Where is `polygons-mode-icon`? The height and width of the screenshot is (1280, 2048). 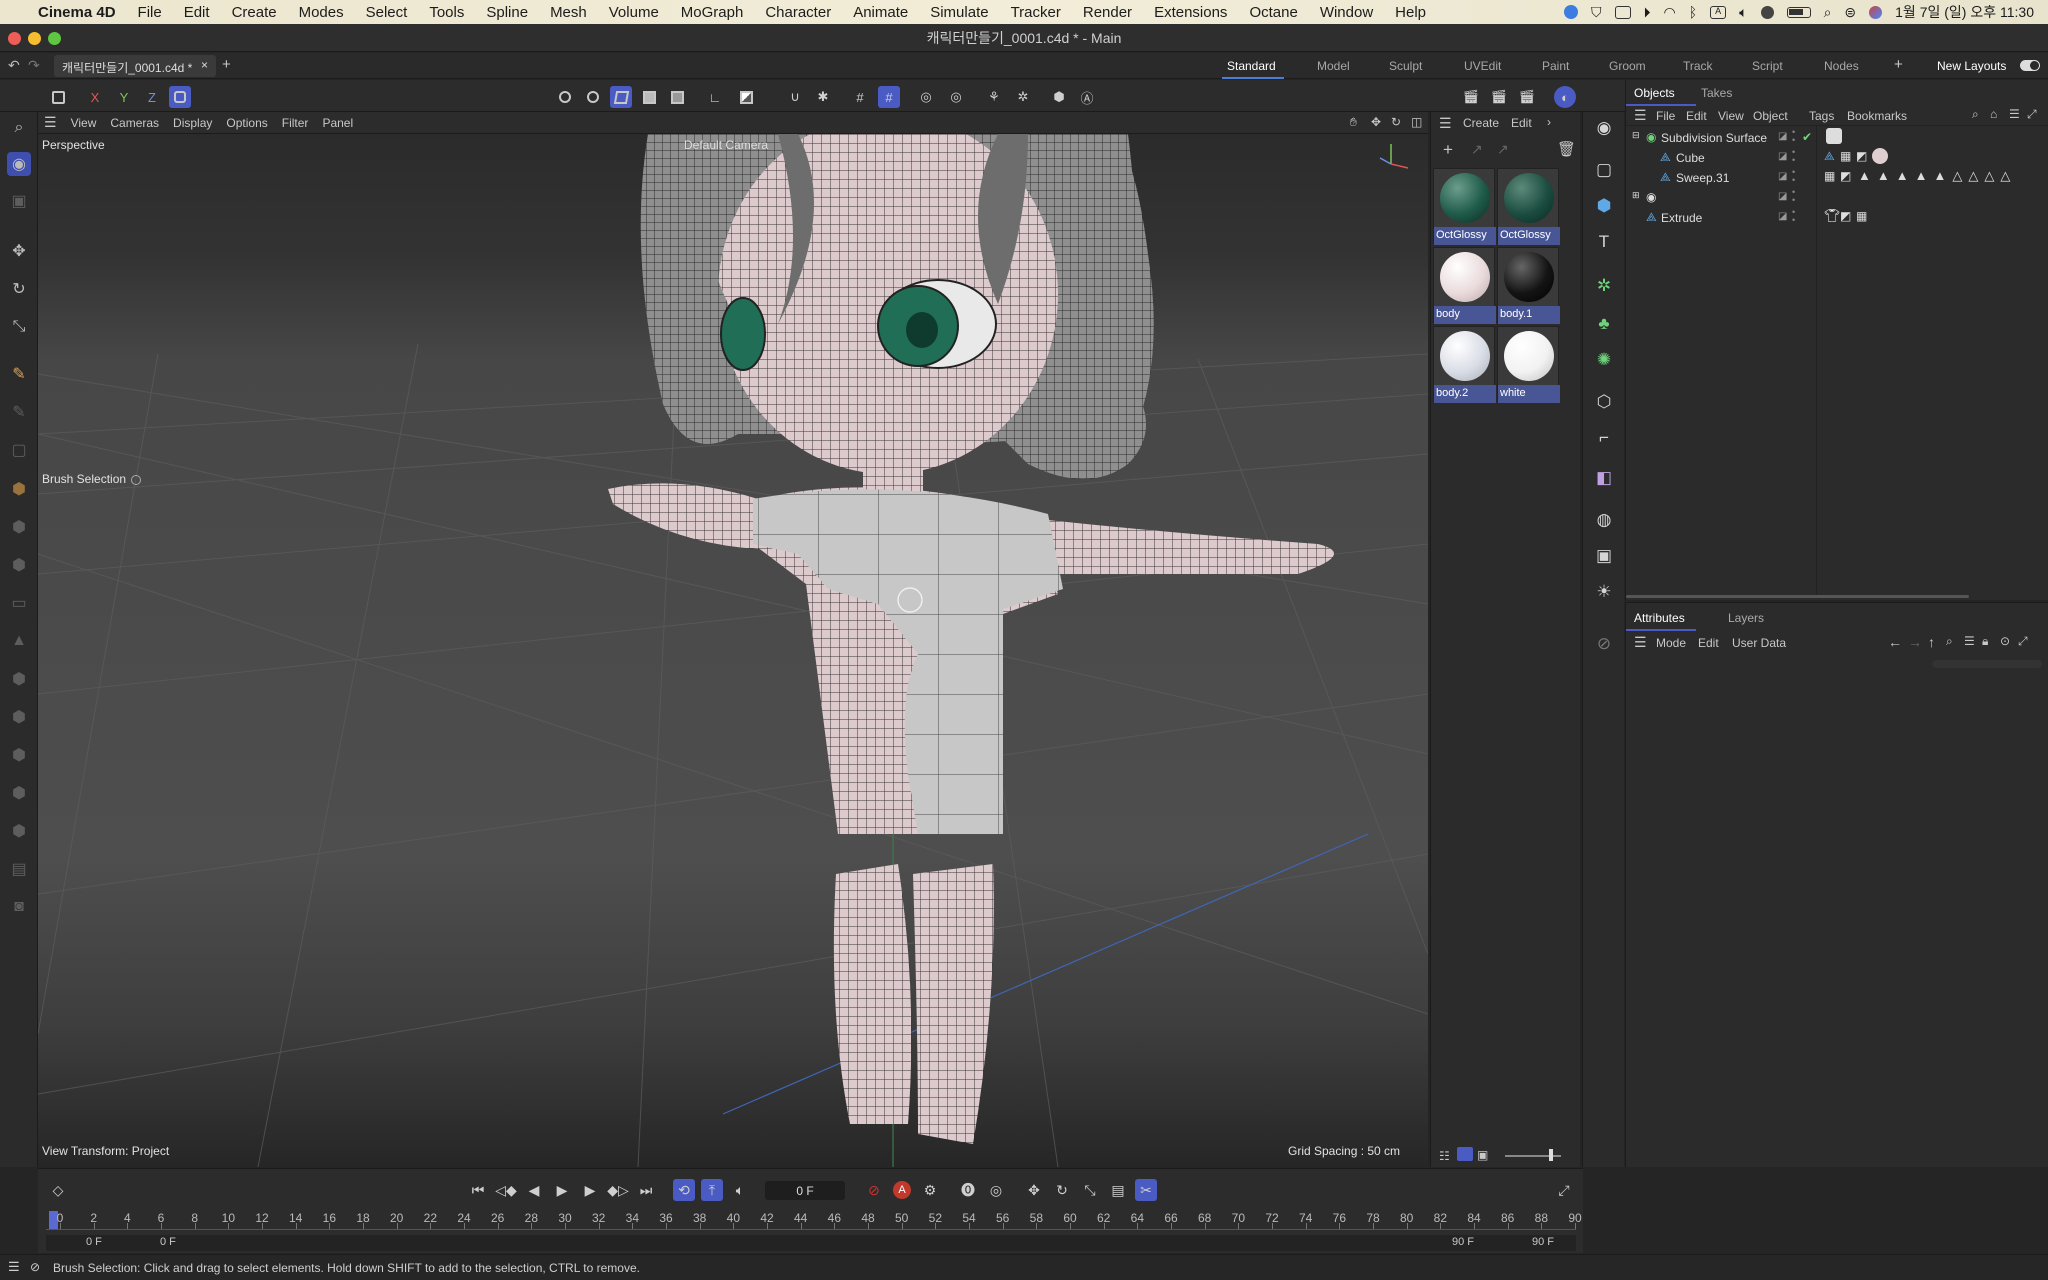 polygons-mode-icon is located at coordinates (621, 97).